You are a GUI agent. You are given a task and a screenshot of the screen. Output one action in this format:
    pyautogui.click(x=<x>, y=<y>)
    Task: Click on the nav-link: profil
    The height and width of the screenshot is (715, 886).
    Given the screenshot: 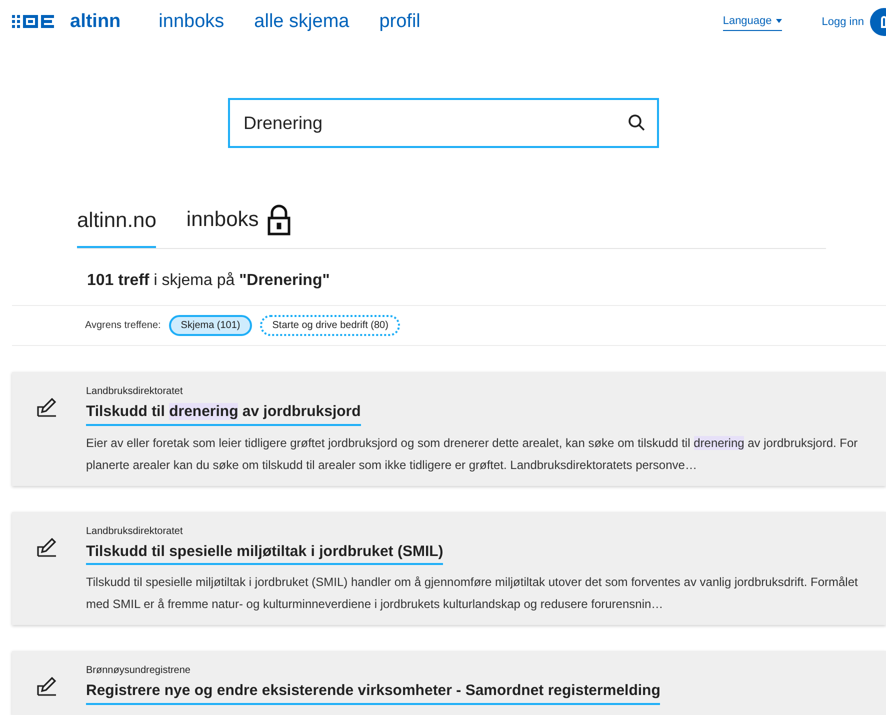 What is the action you would take?
    pyautogui.click(x=399, y=22)
    